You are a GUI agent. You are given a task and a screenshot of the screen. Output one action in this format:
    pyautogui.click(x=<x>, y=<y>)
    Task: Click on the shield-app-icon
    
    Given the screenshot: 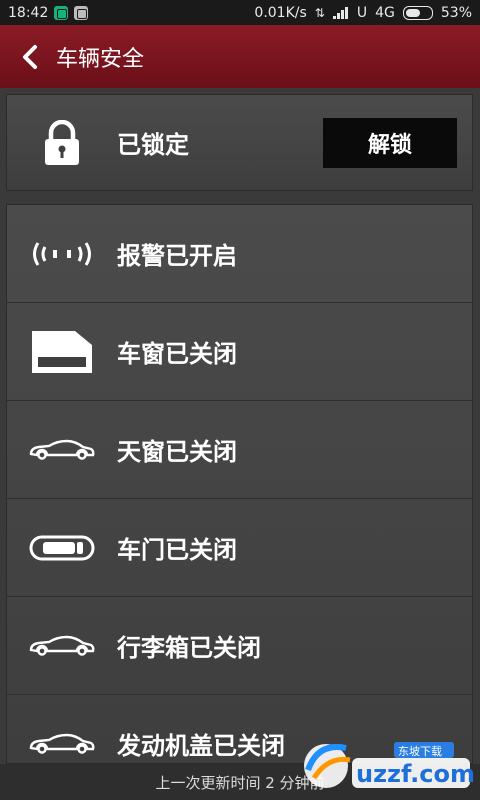 What is the action you would take?
    pyautogui.click(x=61, y=12)
    